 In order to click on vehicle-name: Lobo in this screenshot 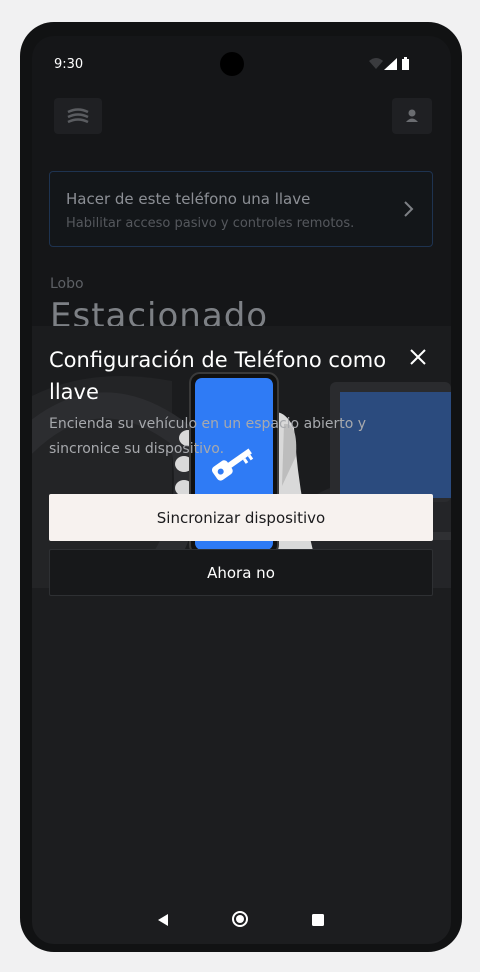, I will do `click(67, 284)`.